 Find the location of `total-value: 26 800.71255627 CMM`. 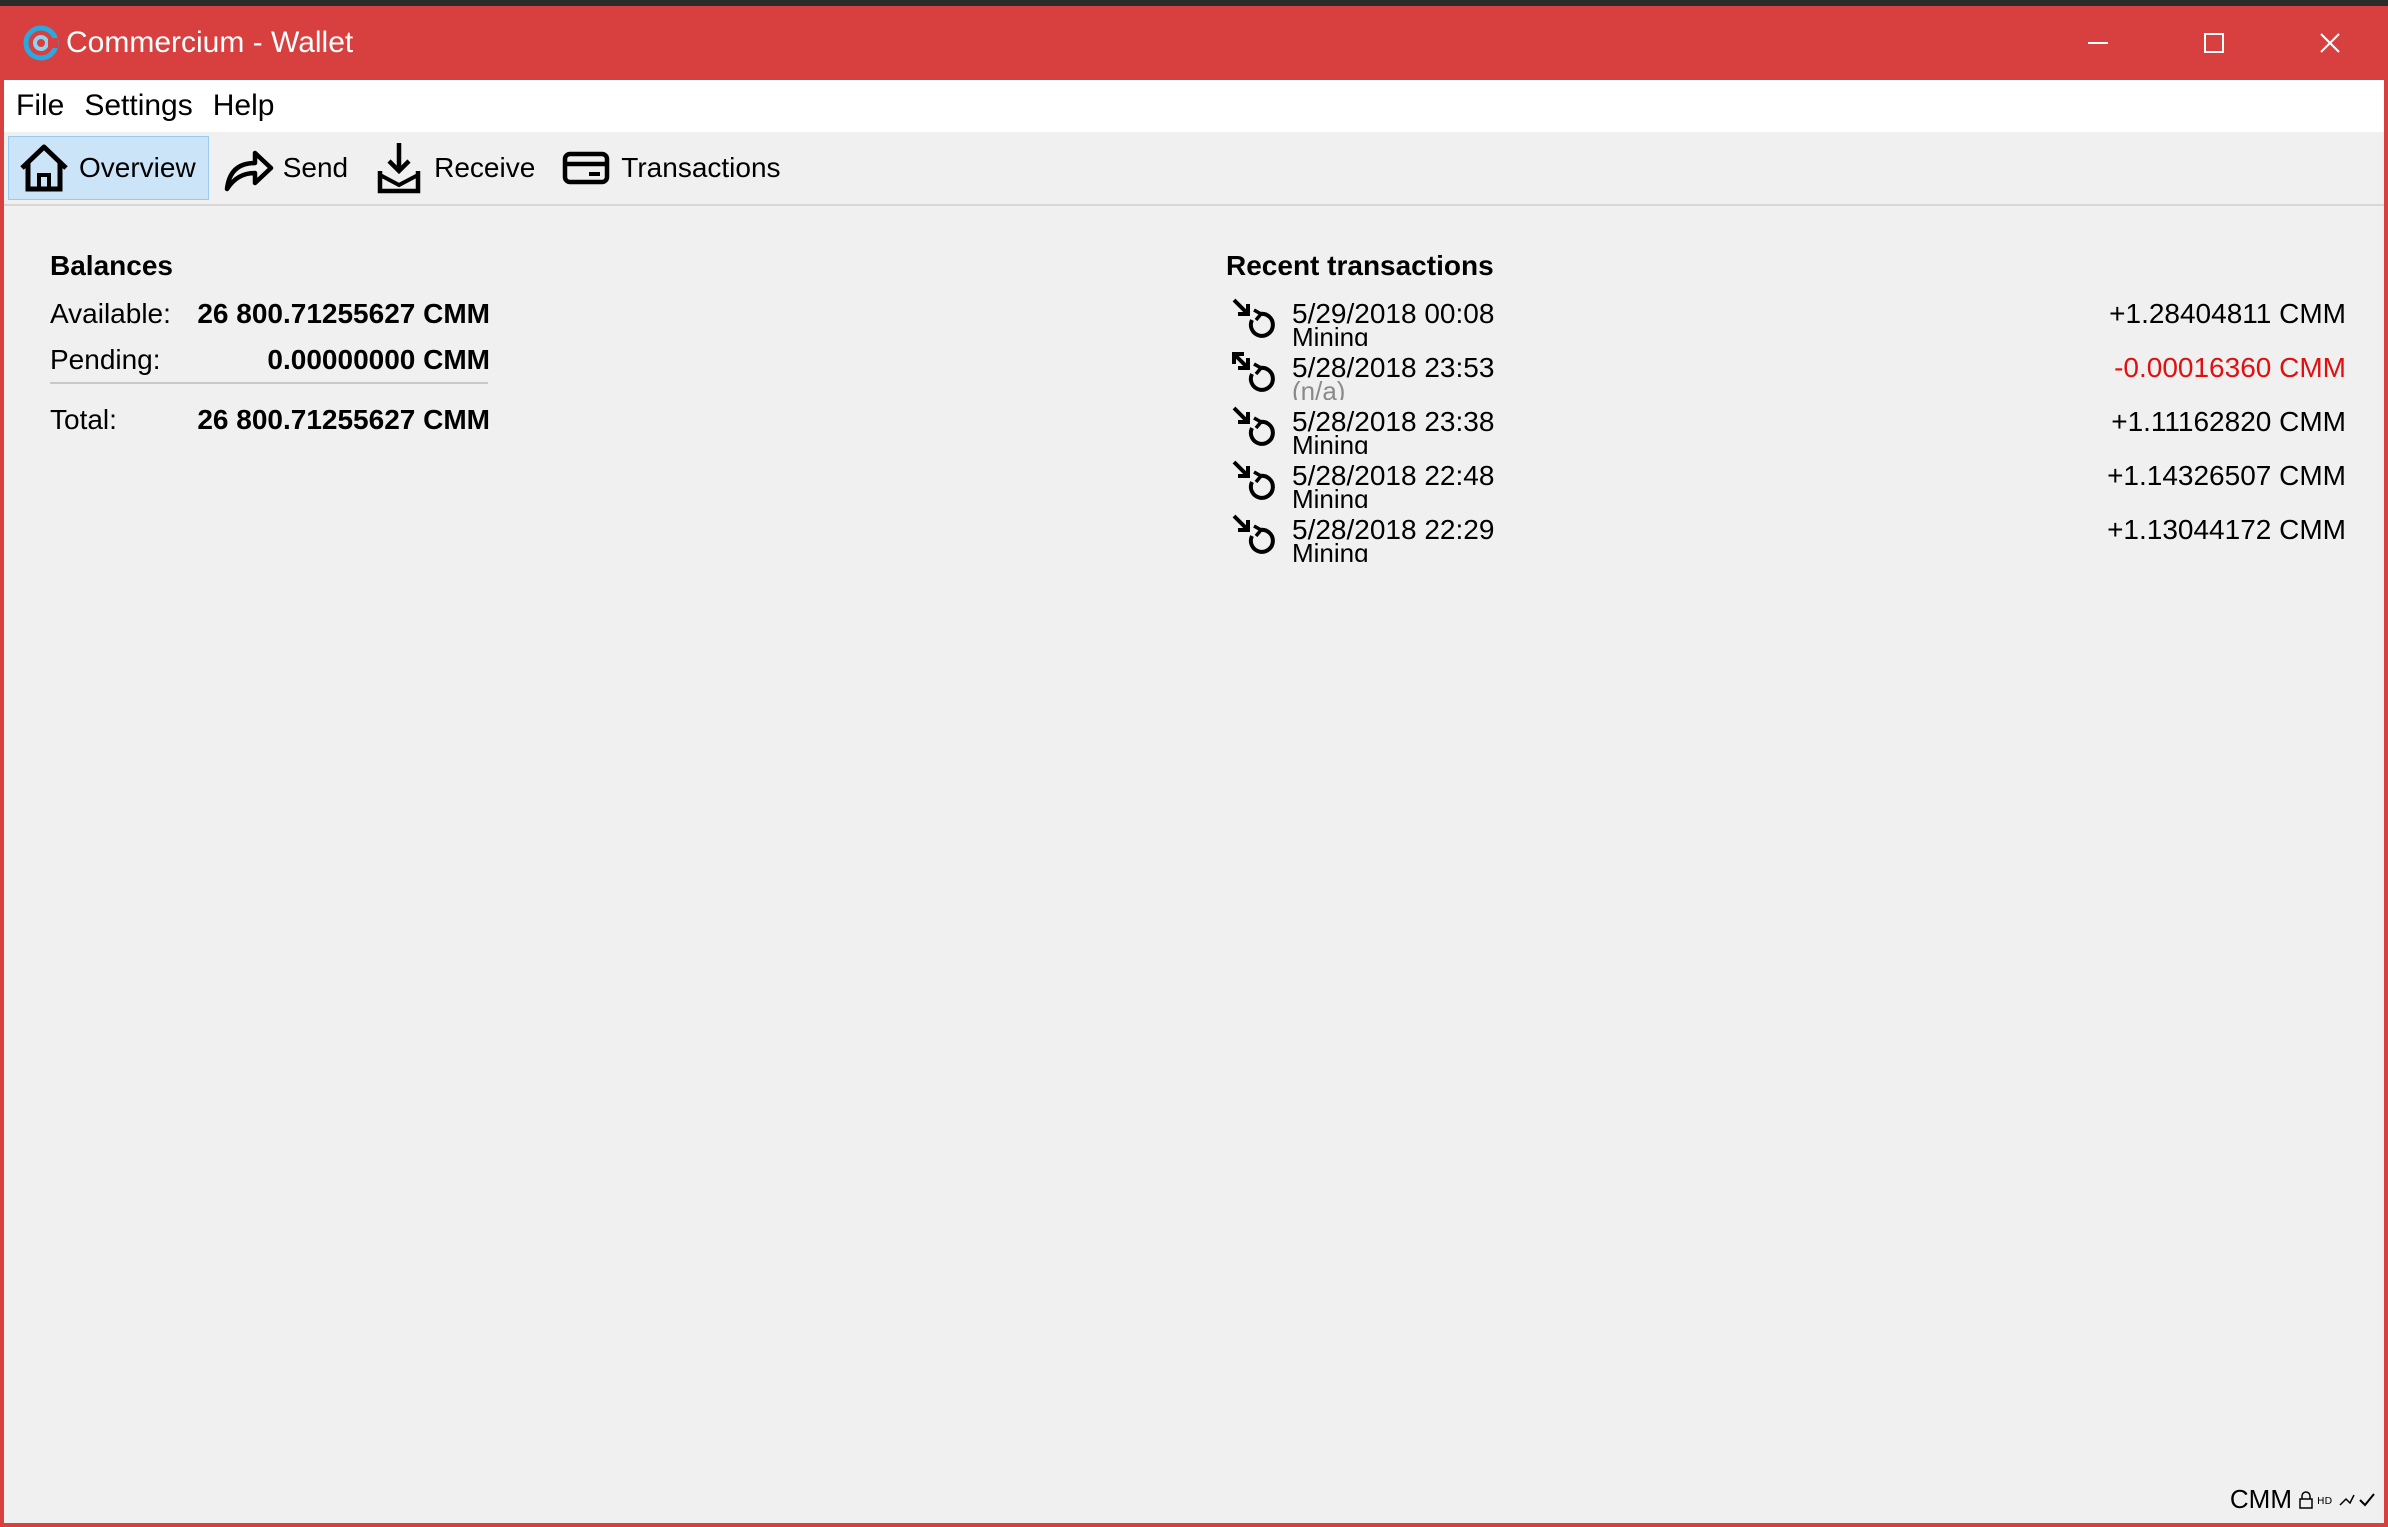

total-value: 26 800.71255627 CMM is located at coordinates (343, 420).